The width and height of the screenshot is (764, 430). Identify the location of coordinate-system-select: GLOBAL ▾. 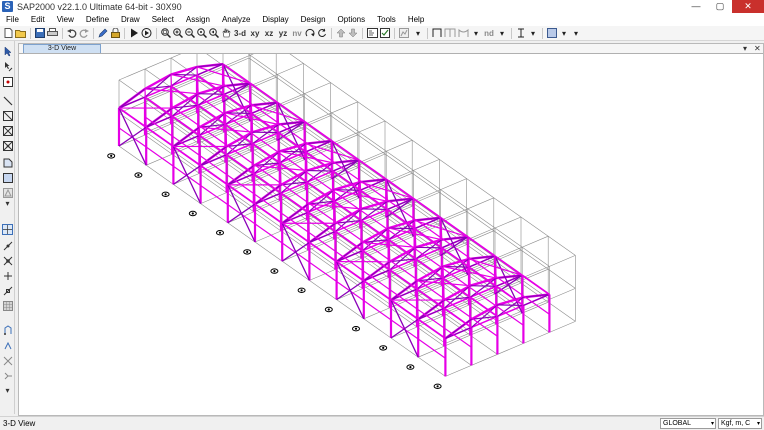
(688, 423).